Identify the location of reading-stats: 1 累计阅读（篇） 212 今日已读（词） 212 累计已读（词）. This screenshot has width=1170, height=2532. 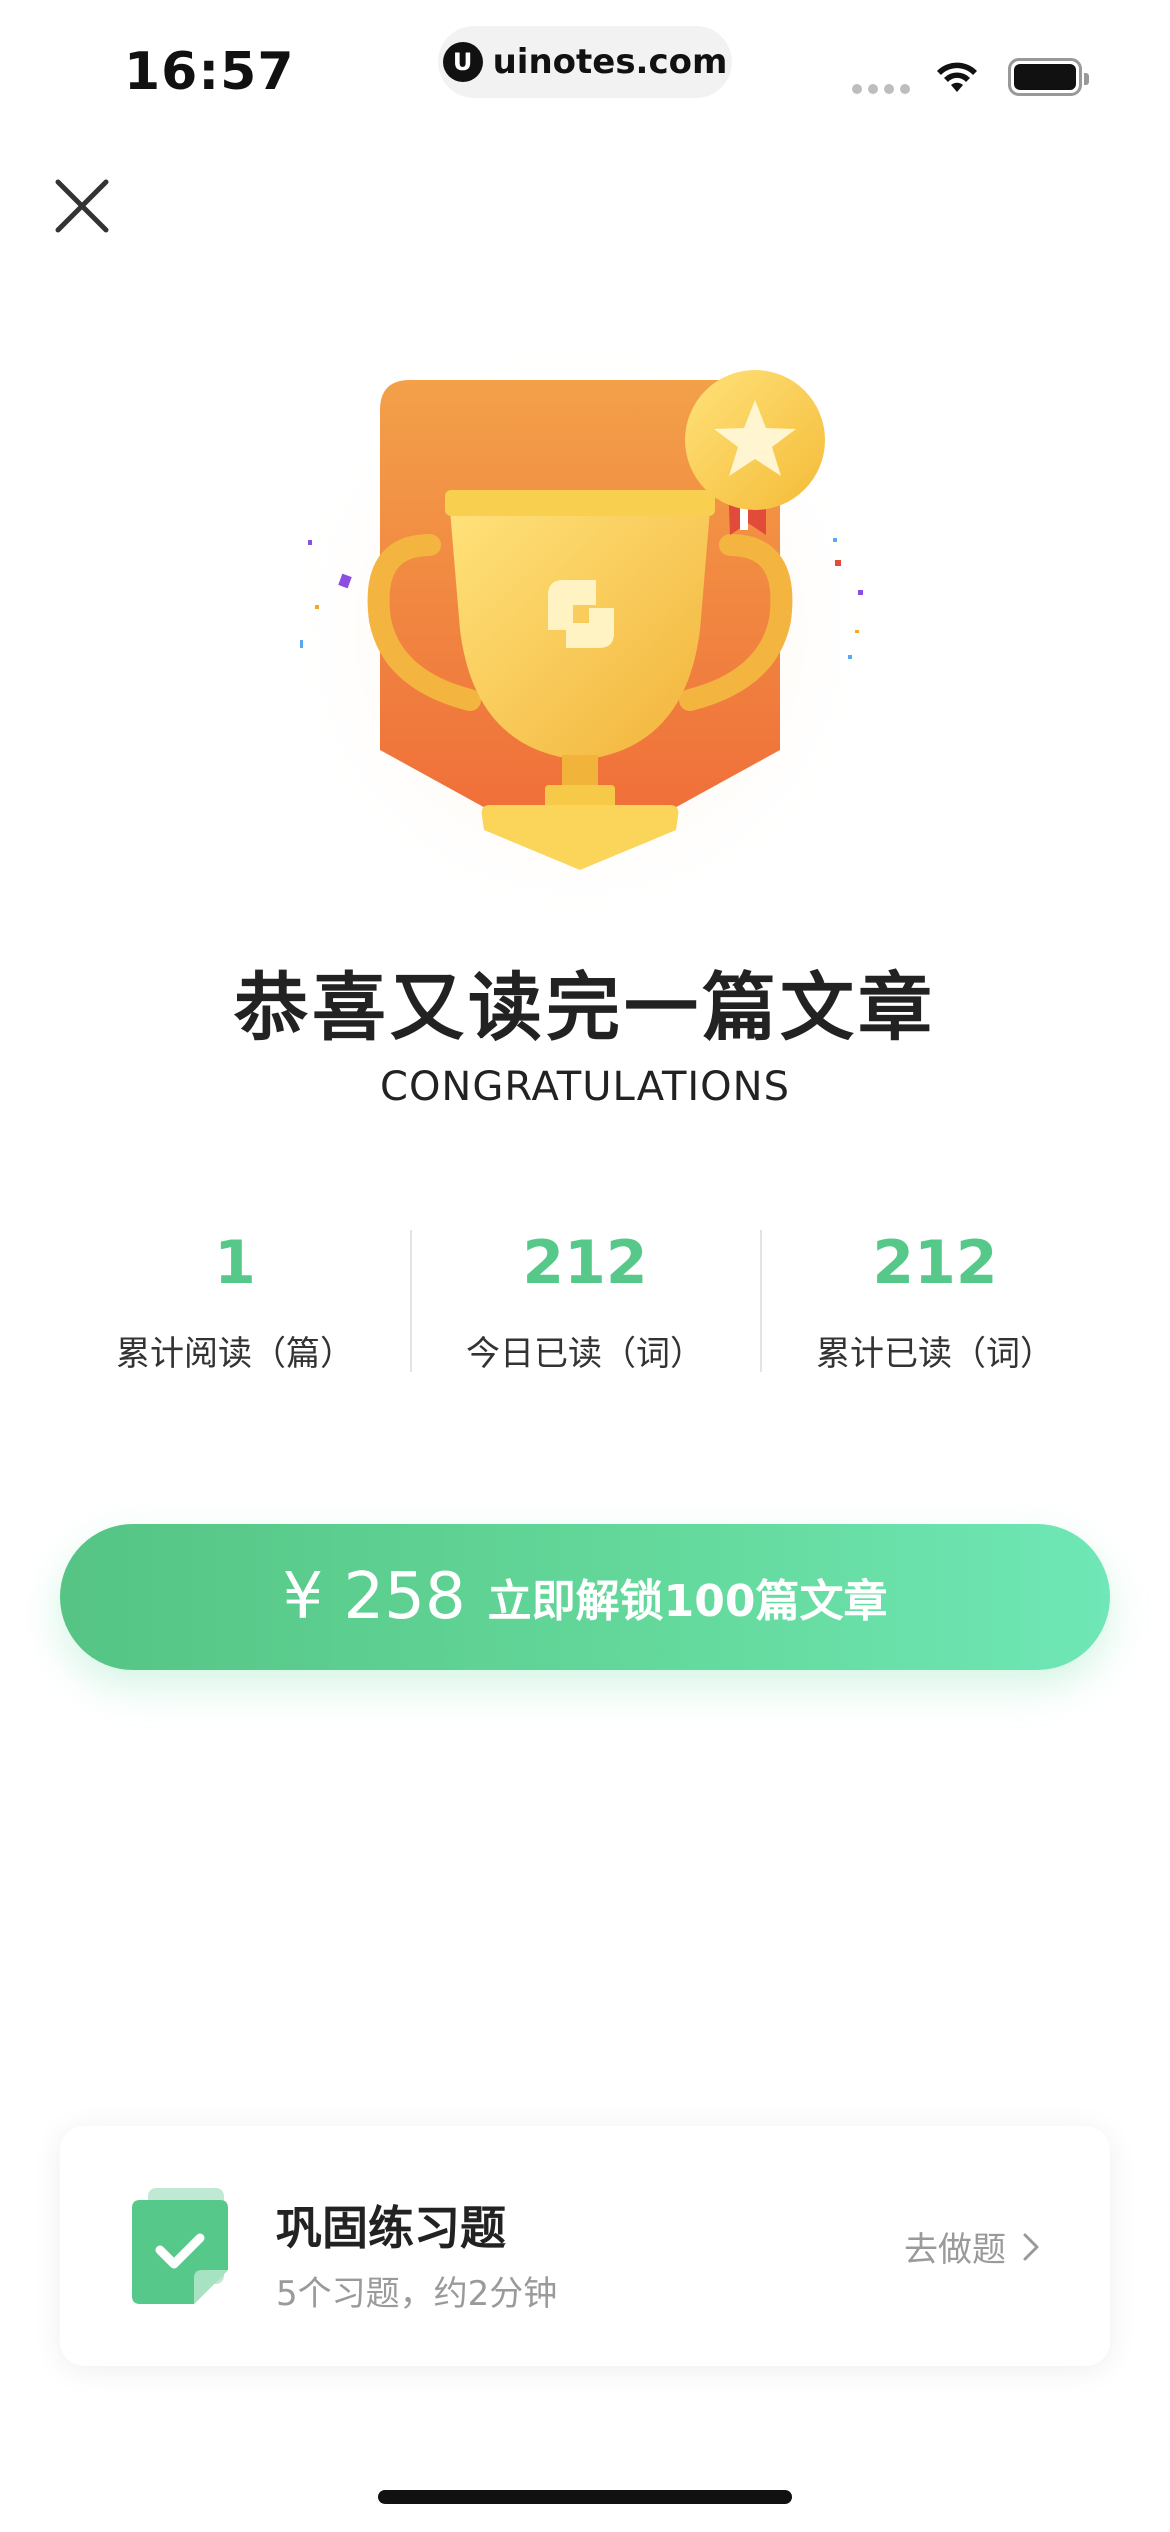
(585, 1299).